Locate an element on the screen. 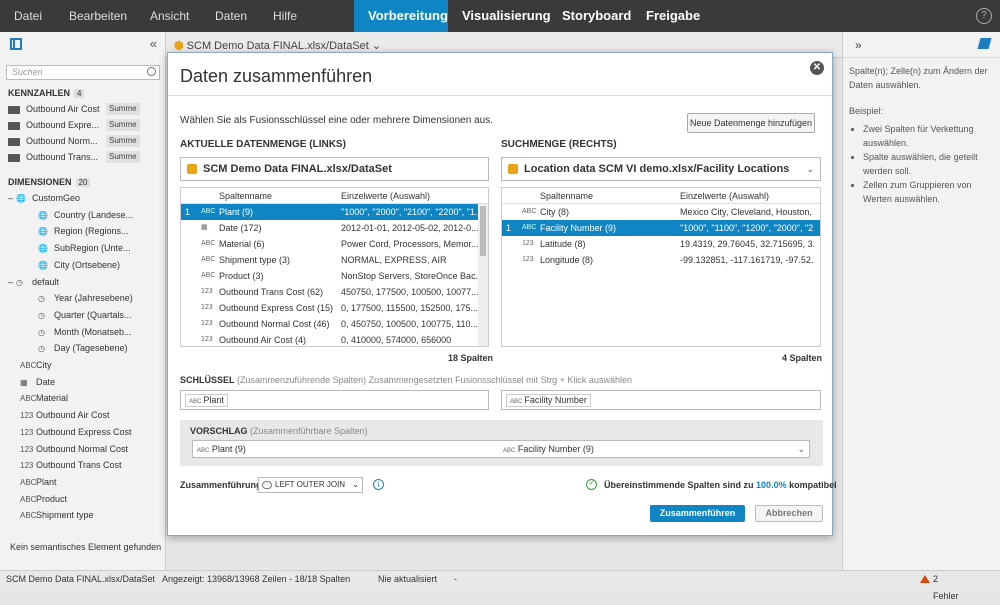  dimension-item: ◷ Year (Jahresebene) is located at coordinates (85, 298).